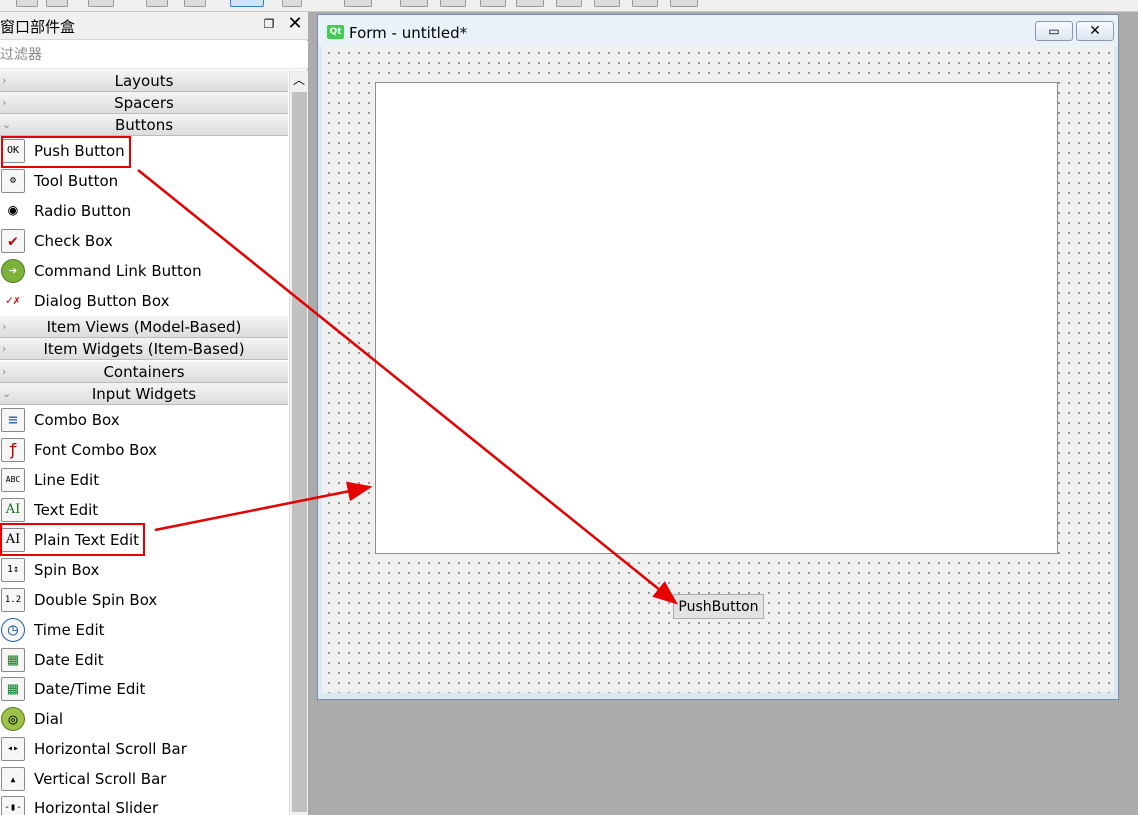 This screenshot has width=1138, height=815. What do you see at coordinates (335, 32) in the screenshot?
I see `qt-logo-icon: Qt` at bounding box center [335, 32].